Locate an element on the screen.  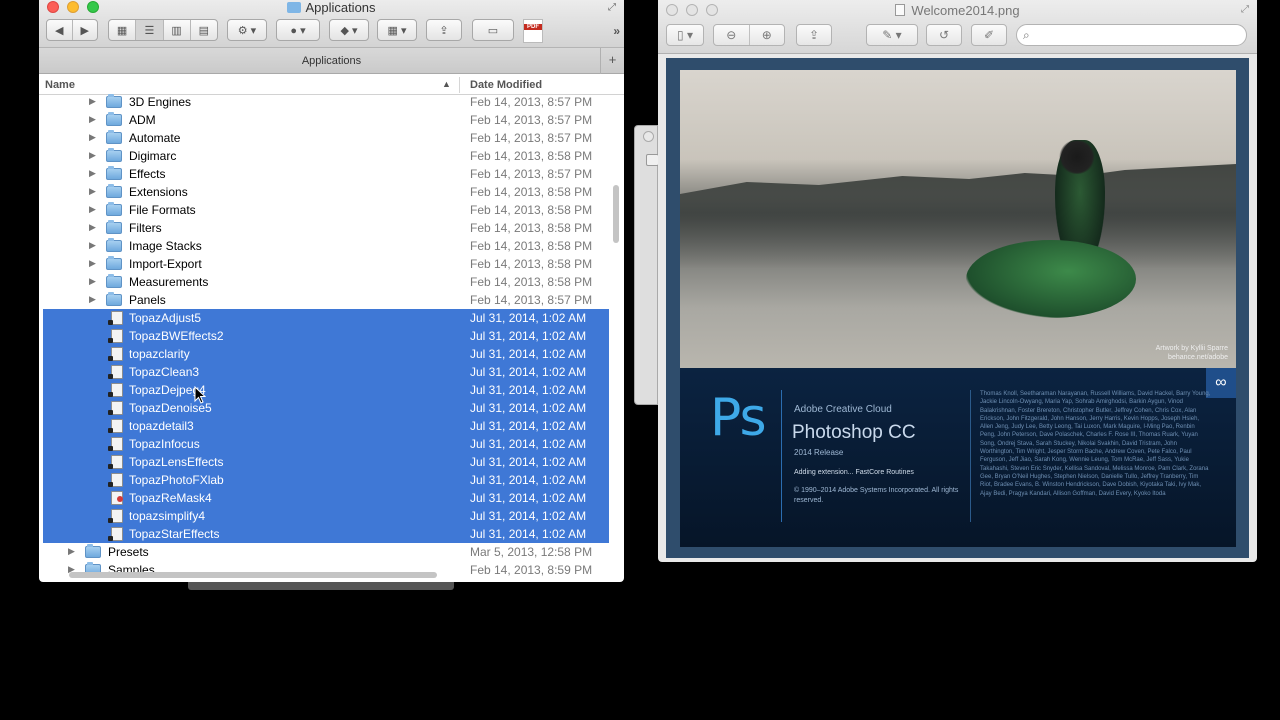
file-row: TopazStarEffects Jul 31, 2014, 1:02 AM is located at coordinates (326, 534).